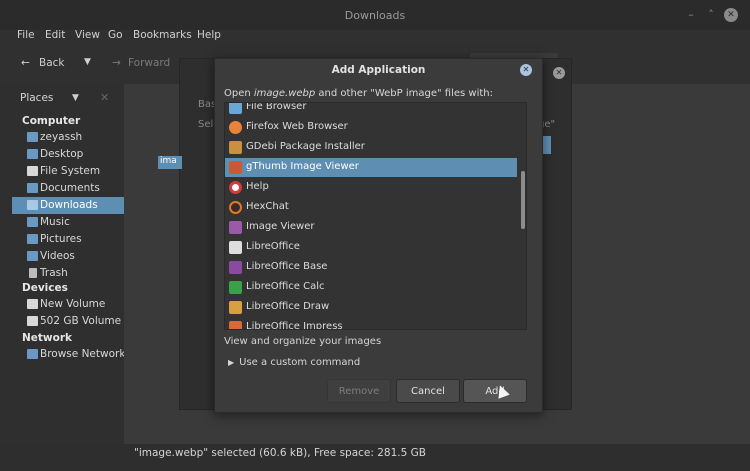 Image resolution: width=750 pixels, height=471 pixels. I want to click on window-title: Downloads, so click(375, 15).